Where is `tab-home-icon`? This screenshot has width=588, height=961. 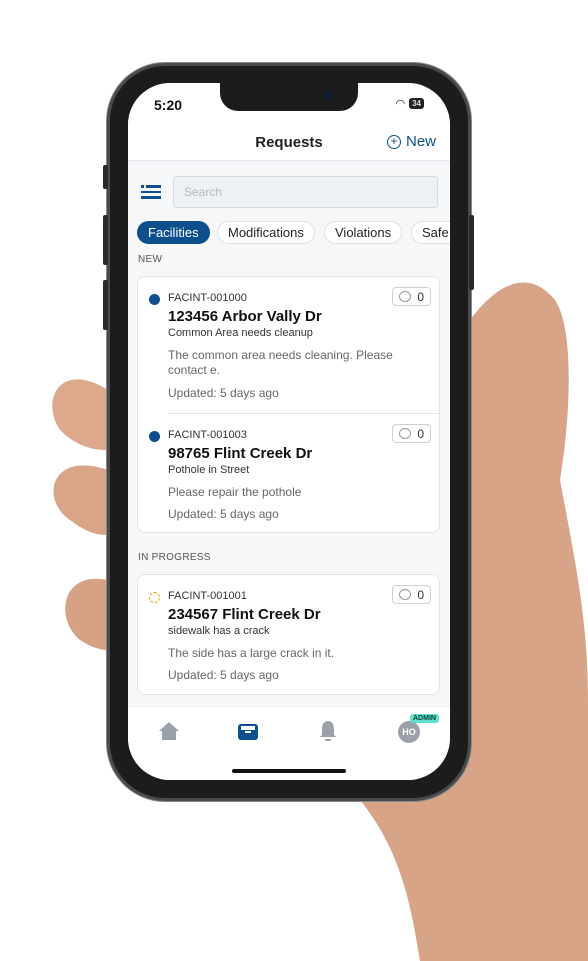
tab-home-icon is located at coordinates (169, 731).